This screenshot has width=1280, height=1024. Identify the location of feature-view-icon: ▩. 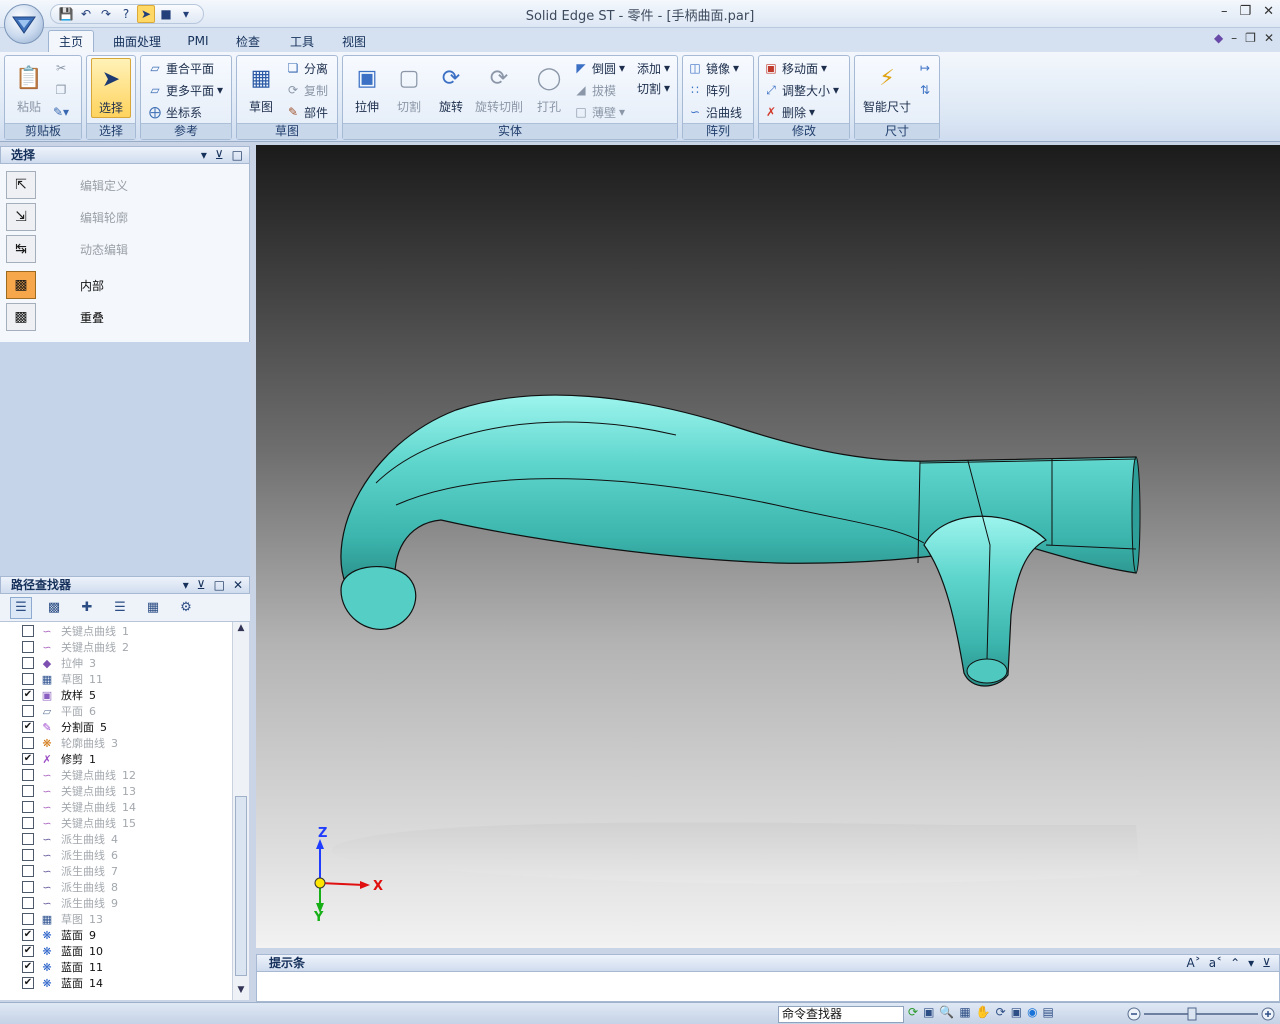
(54, 608).